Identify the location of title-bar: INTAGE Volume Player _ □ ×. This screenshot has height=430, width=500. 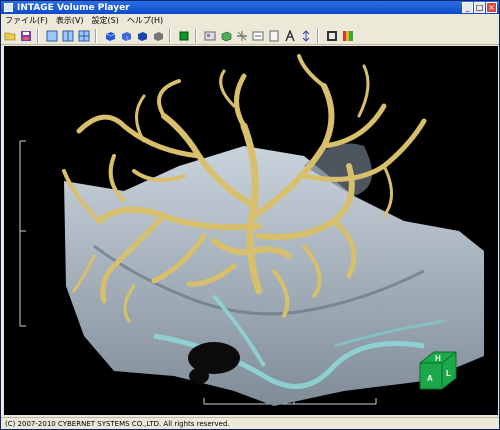
(250, 7).